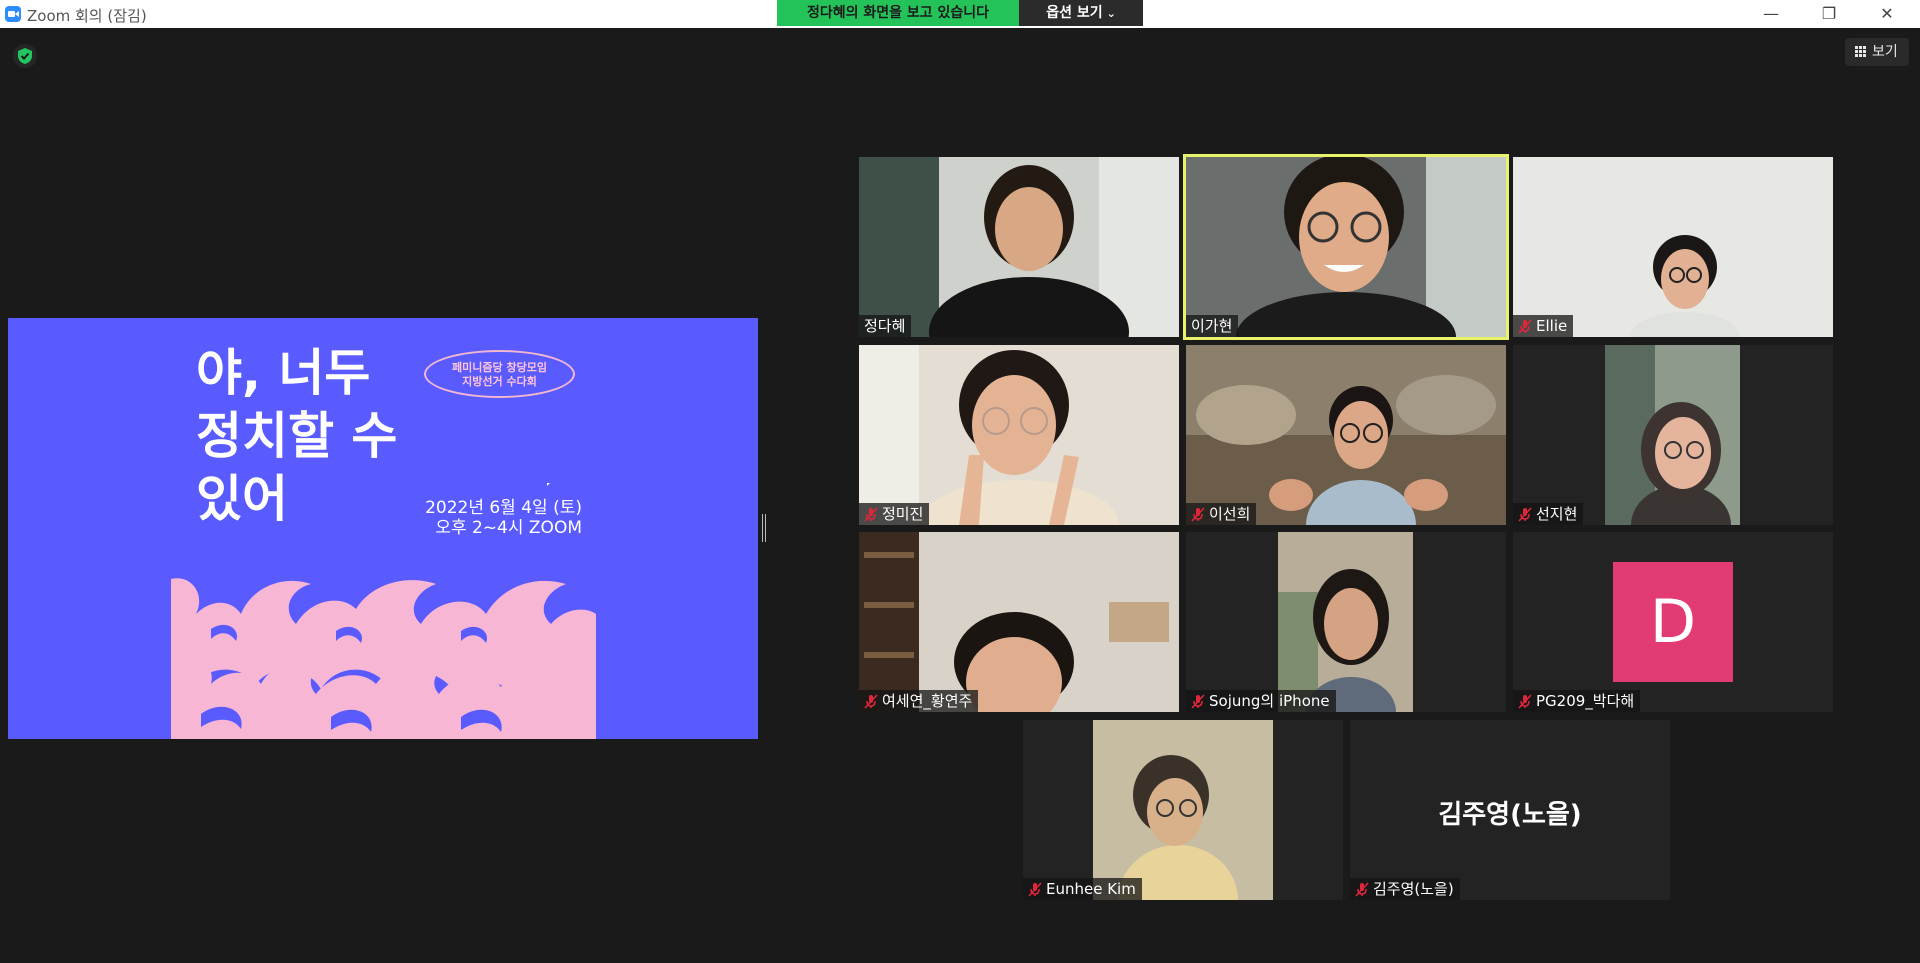 The height and width of the screenshot is (963, 1920). I want to click on viewing-share-banner: 정다혜의 화면을 보고 있습니다, so click(898, 13).